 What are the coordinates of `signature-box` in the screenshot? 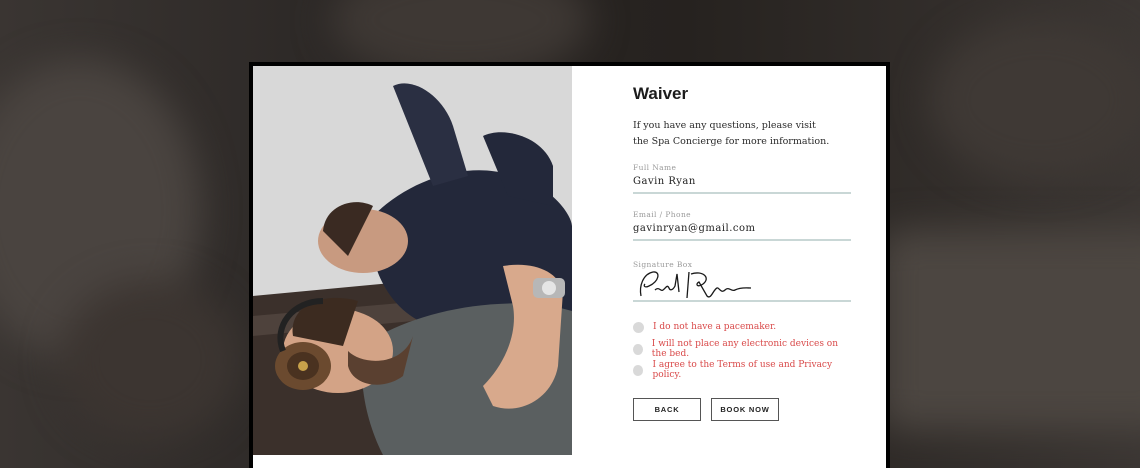 It's located at (742, 284).